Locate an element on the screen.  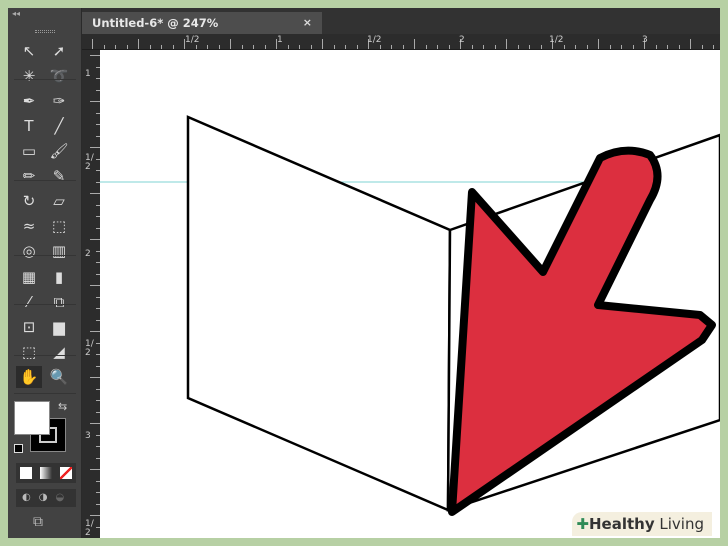
watermark-light: Living is located at coordinates (679, 524).